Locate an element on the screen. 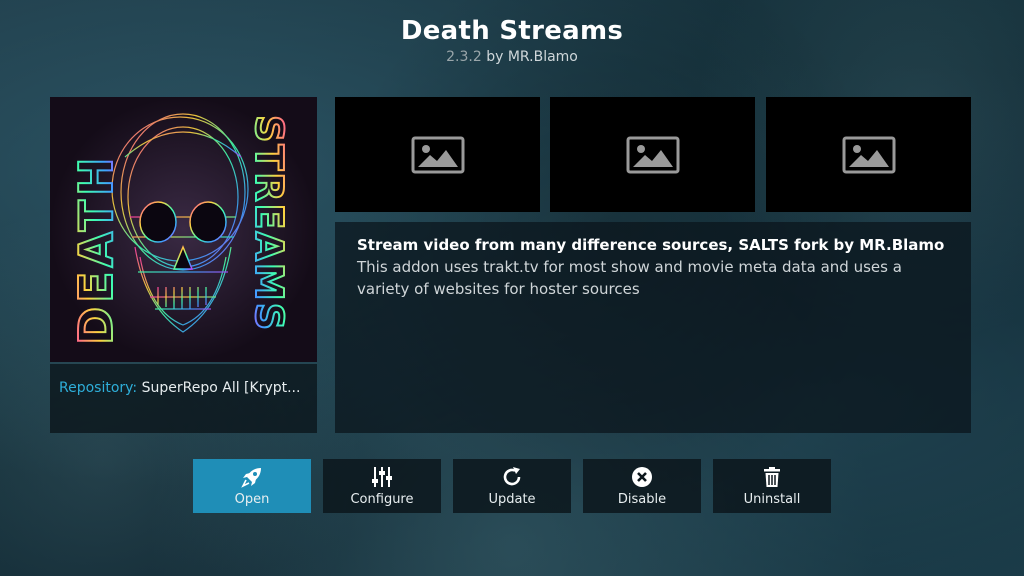  description-line-2: variety of websites for hoster sources is located at coordinates (498, 289).